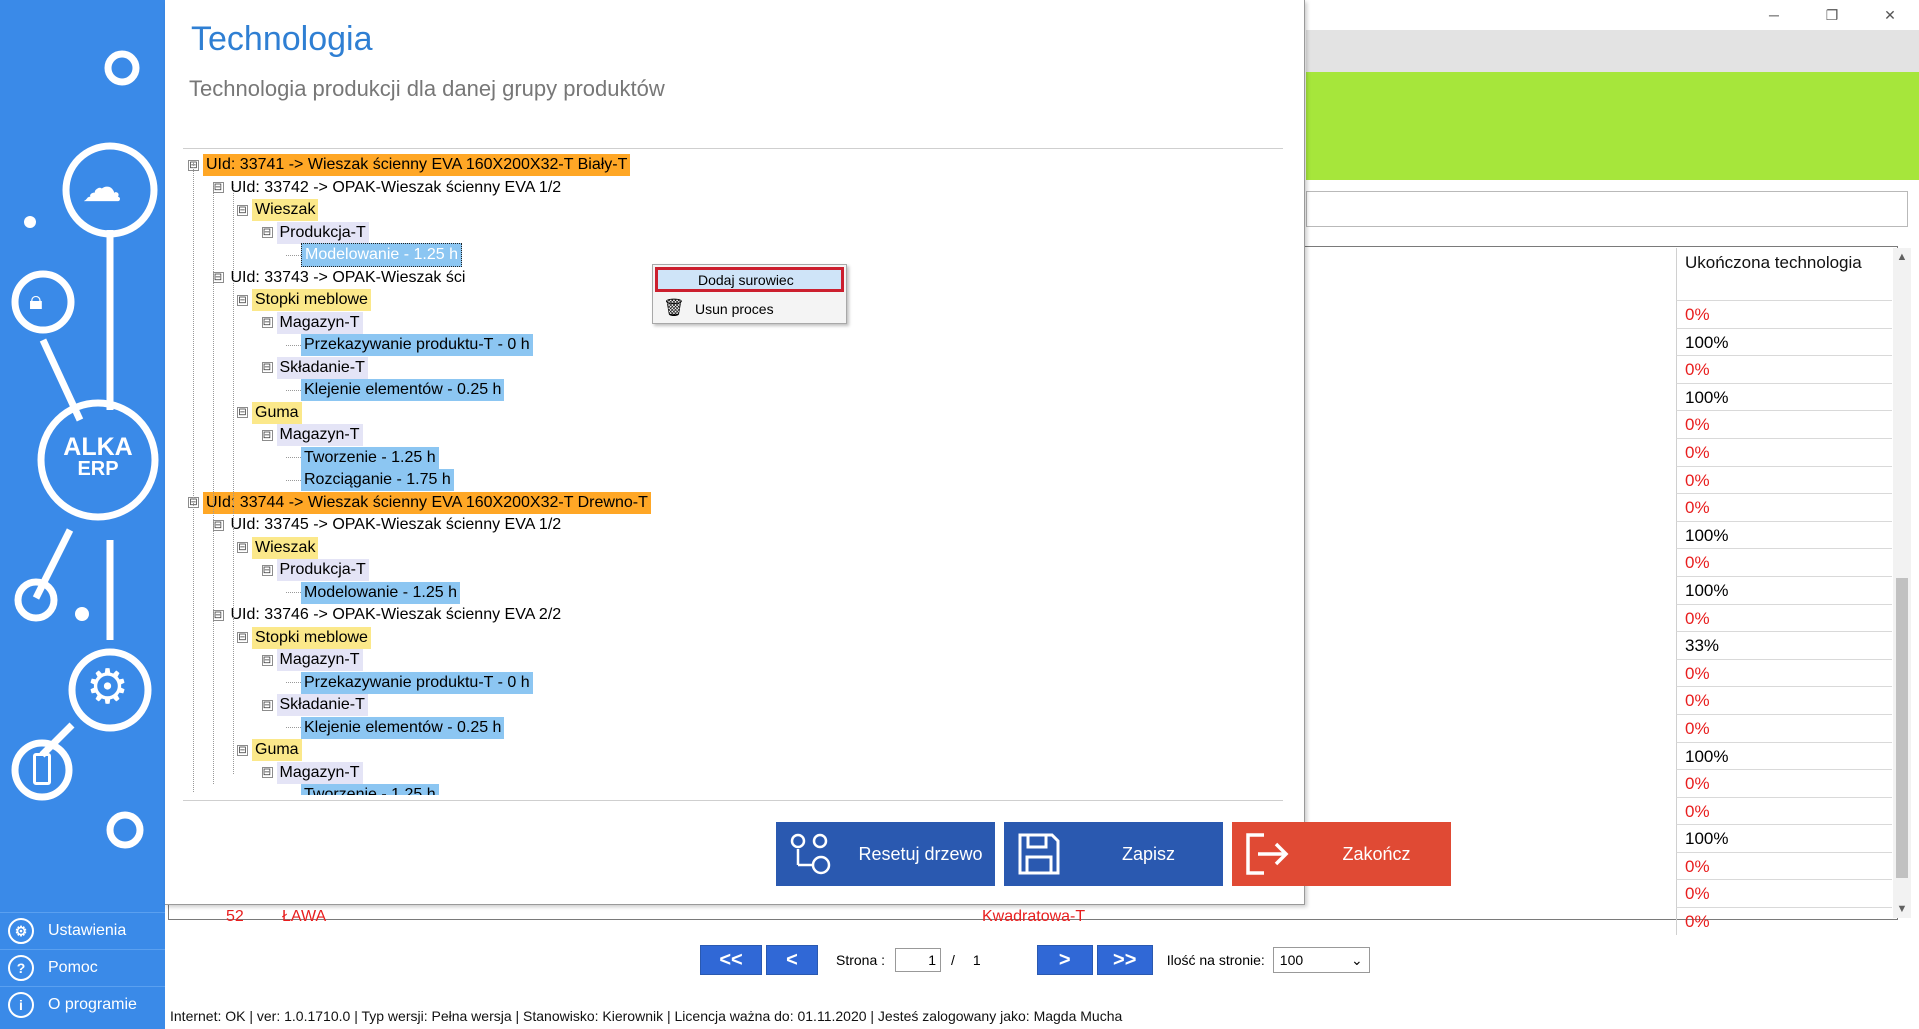 Image resolution: width=1919 pixels, height=1029 pixels. I want to click on reset-tree-button: Resetuj drzewo, so click(885, 854).